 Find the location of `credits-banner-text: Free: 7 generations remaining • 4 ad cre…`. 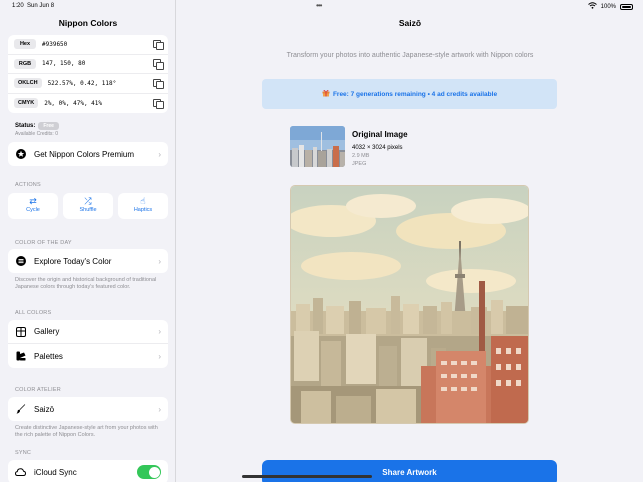

credits-banner-text: Free: 7 generations remaining • 4 ad cre… is located at coordinates (415, 94).